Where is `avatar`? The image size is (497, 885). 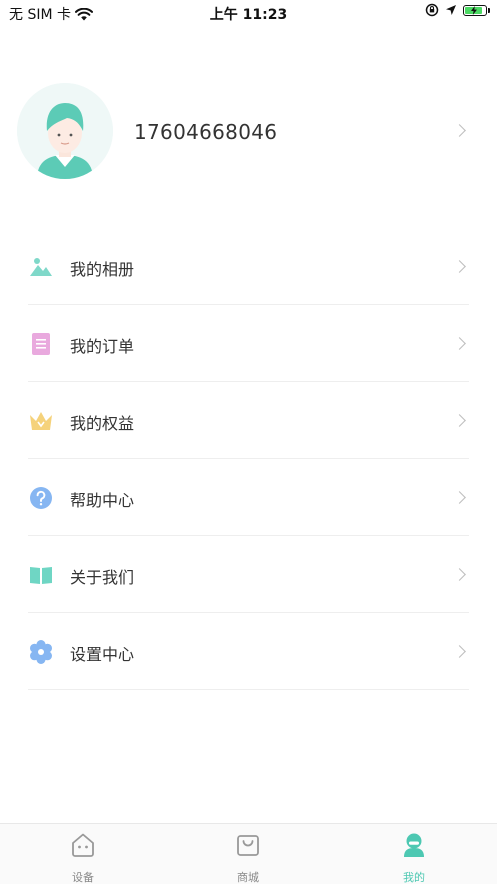 avatar is located at coordinates (65, 131).